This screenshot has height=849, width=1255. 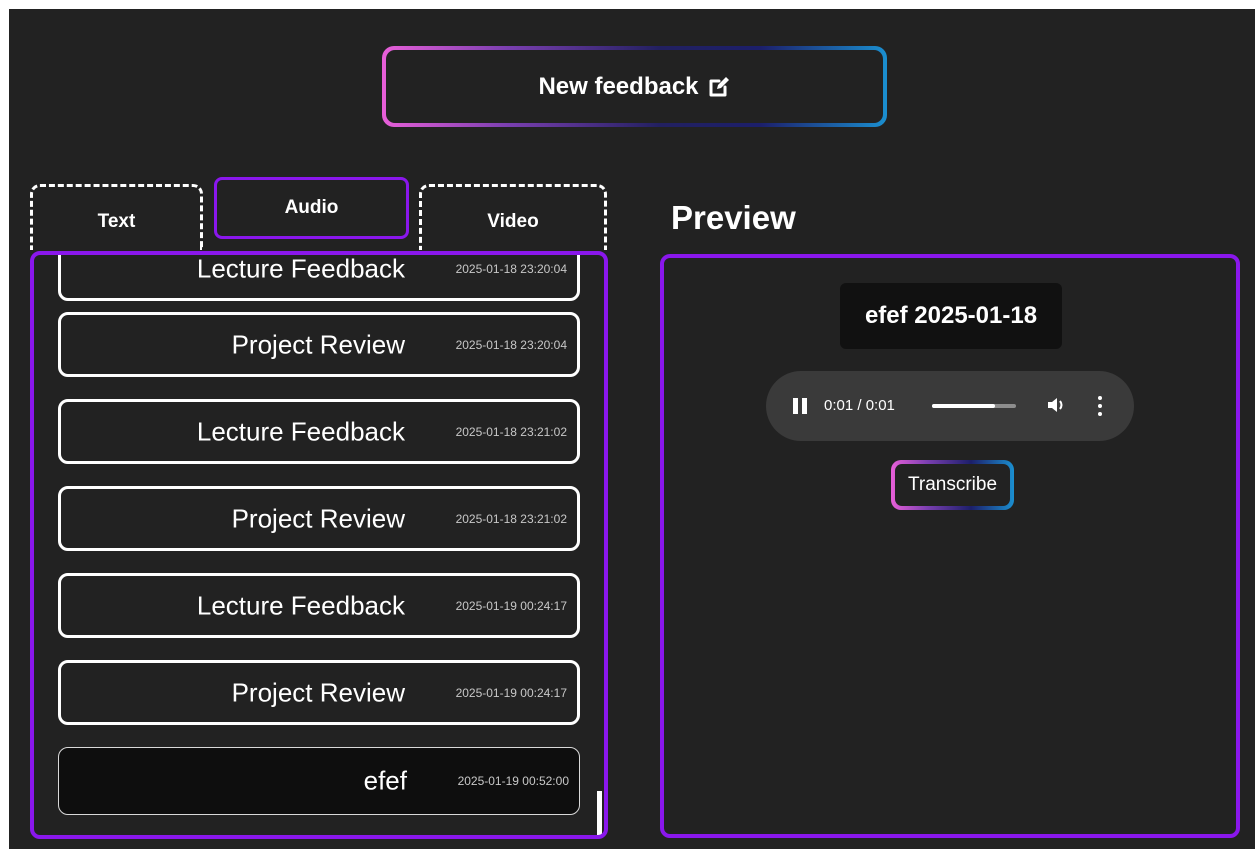 What do you see at coordinates (319, 781) in the screenshot?
I see `list-item-selected: efef 2025-01-19 00:52:00` at bounding box center [319, 781].